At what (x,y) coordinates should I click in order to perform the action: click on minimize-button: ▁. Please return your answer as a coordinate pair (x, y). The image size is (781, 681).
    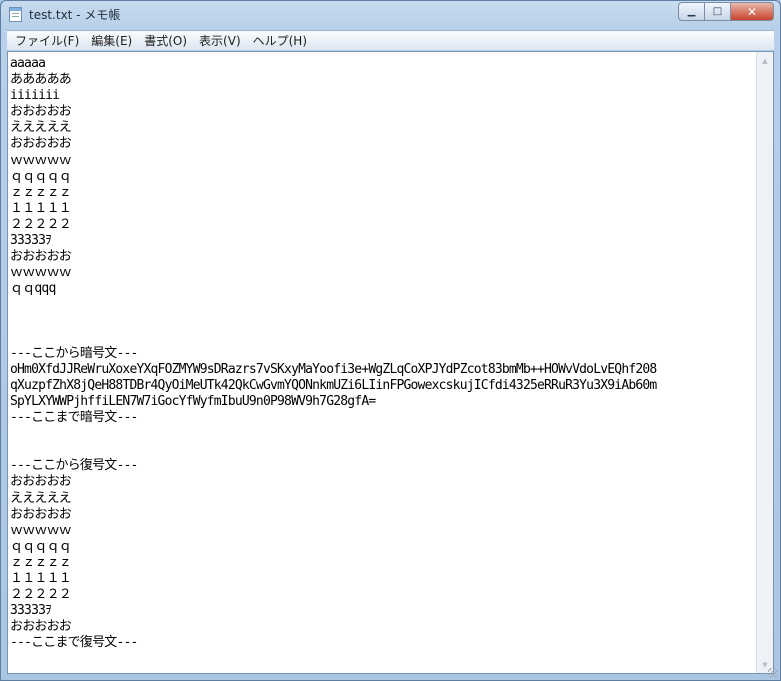
    Looking at the image, I should click on (691, 11).